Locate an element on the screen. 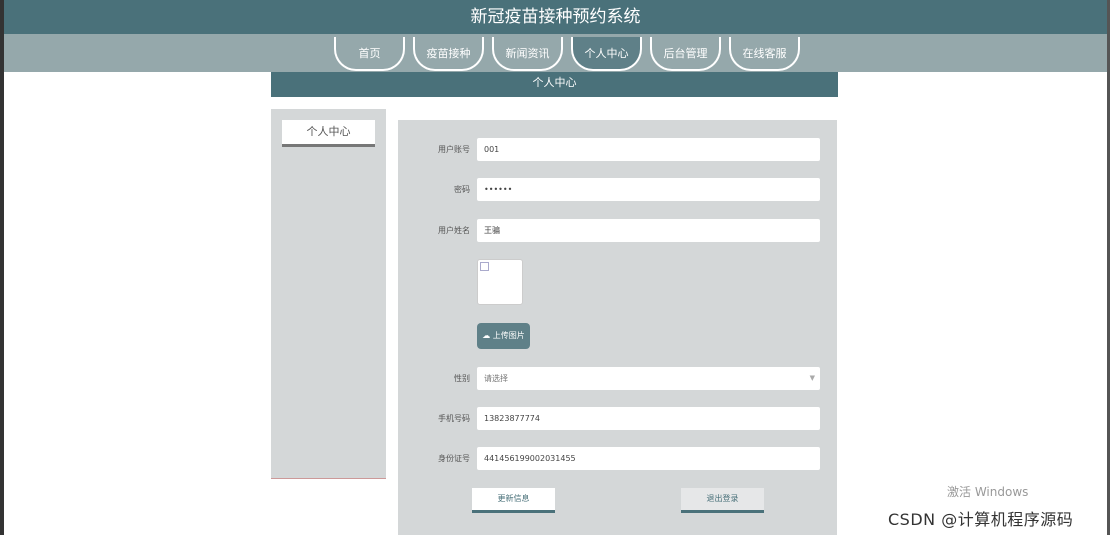 This screenshot has height=535, width=1115. nav-support: 在线客服 is located at coordinates (764, 54).